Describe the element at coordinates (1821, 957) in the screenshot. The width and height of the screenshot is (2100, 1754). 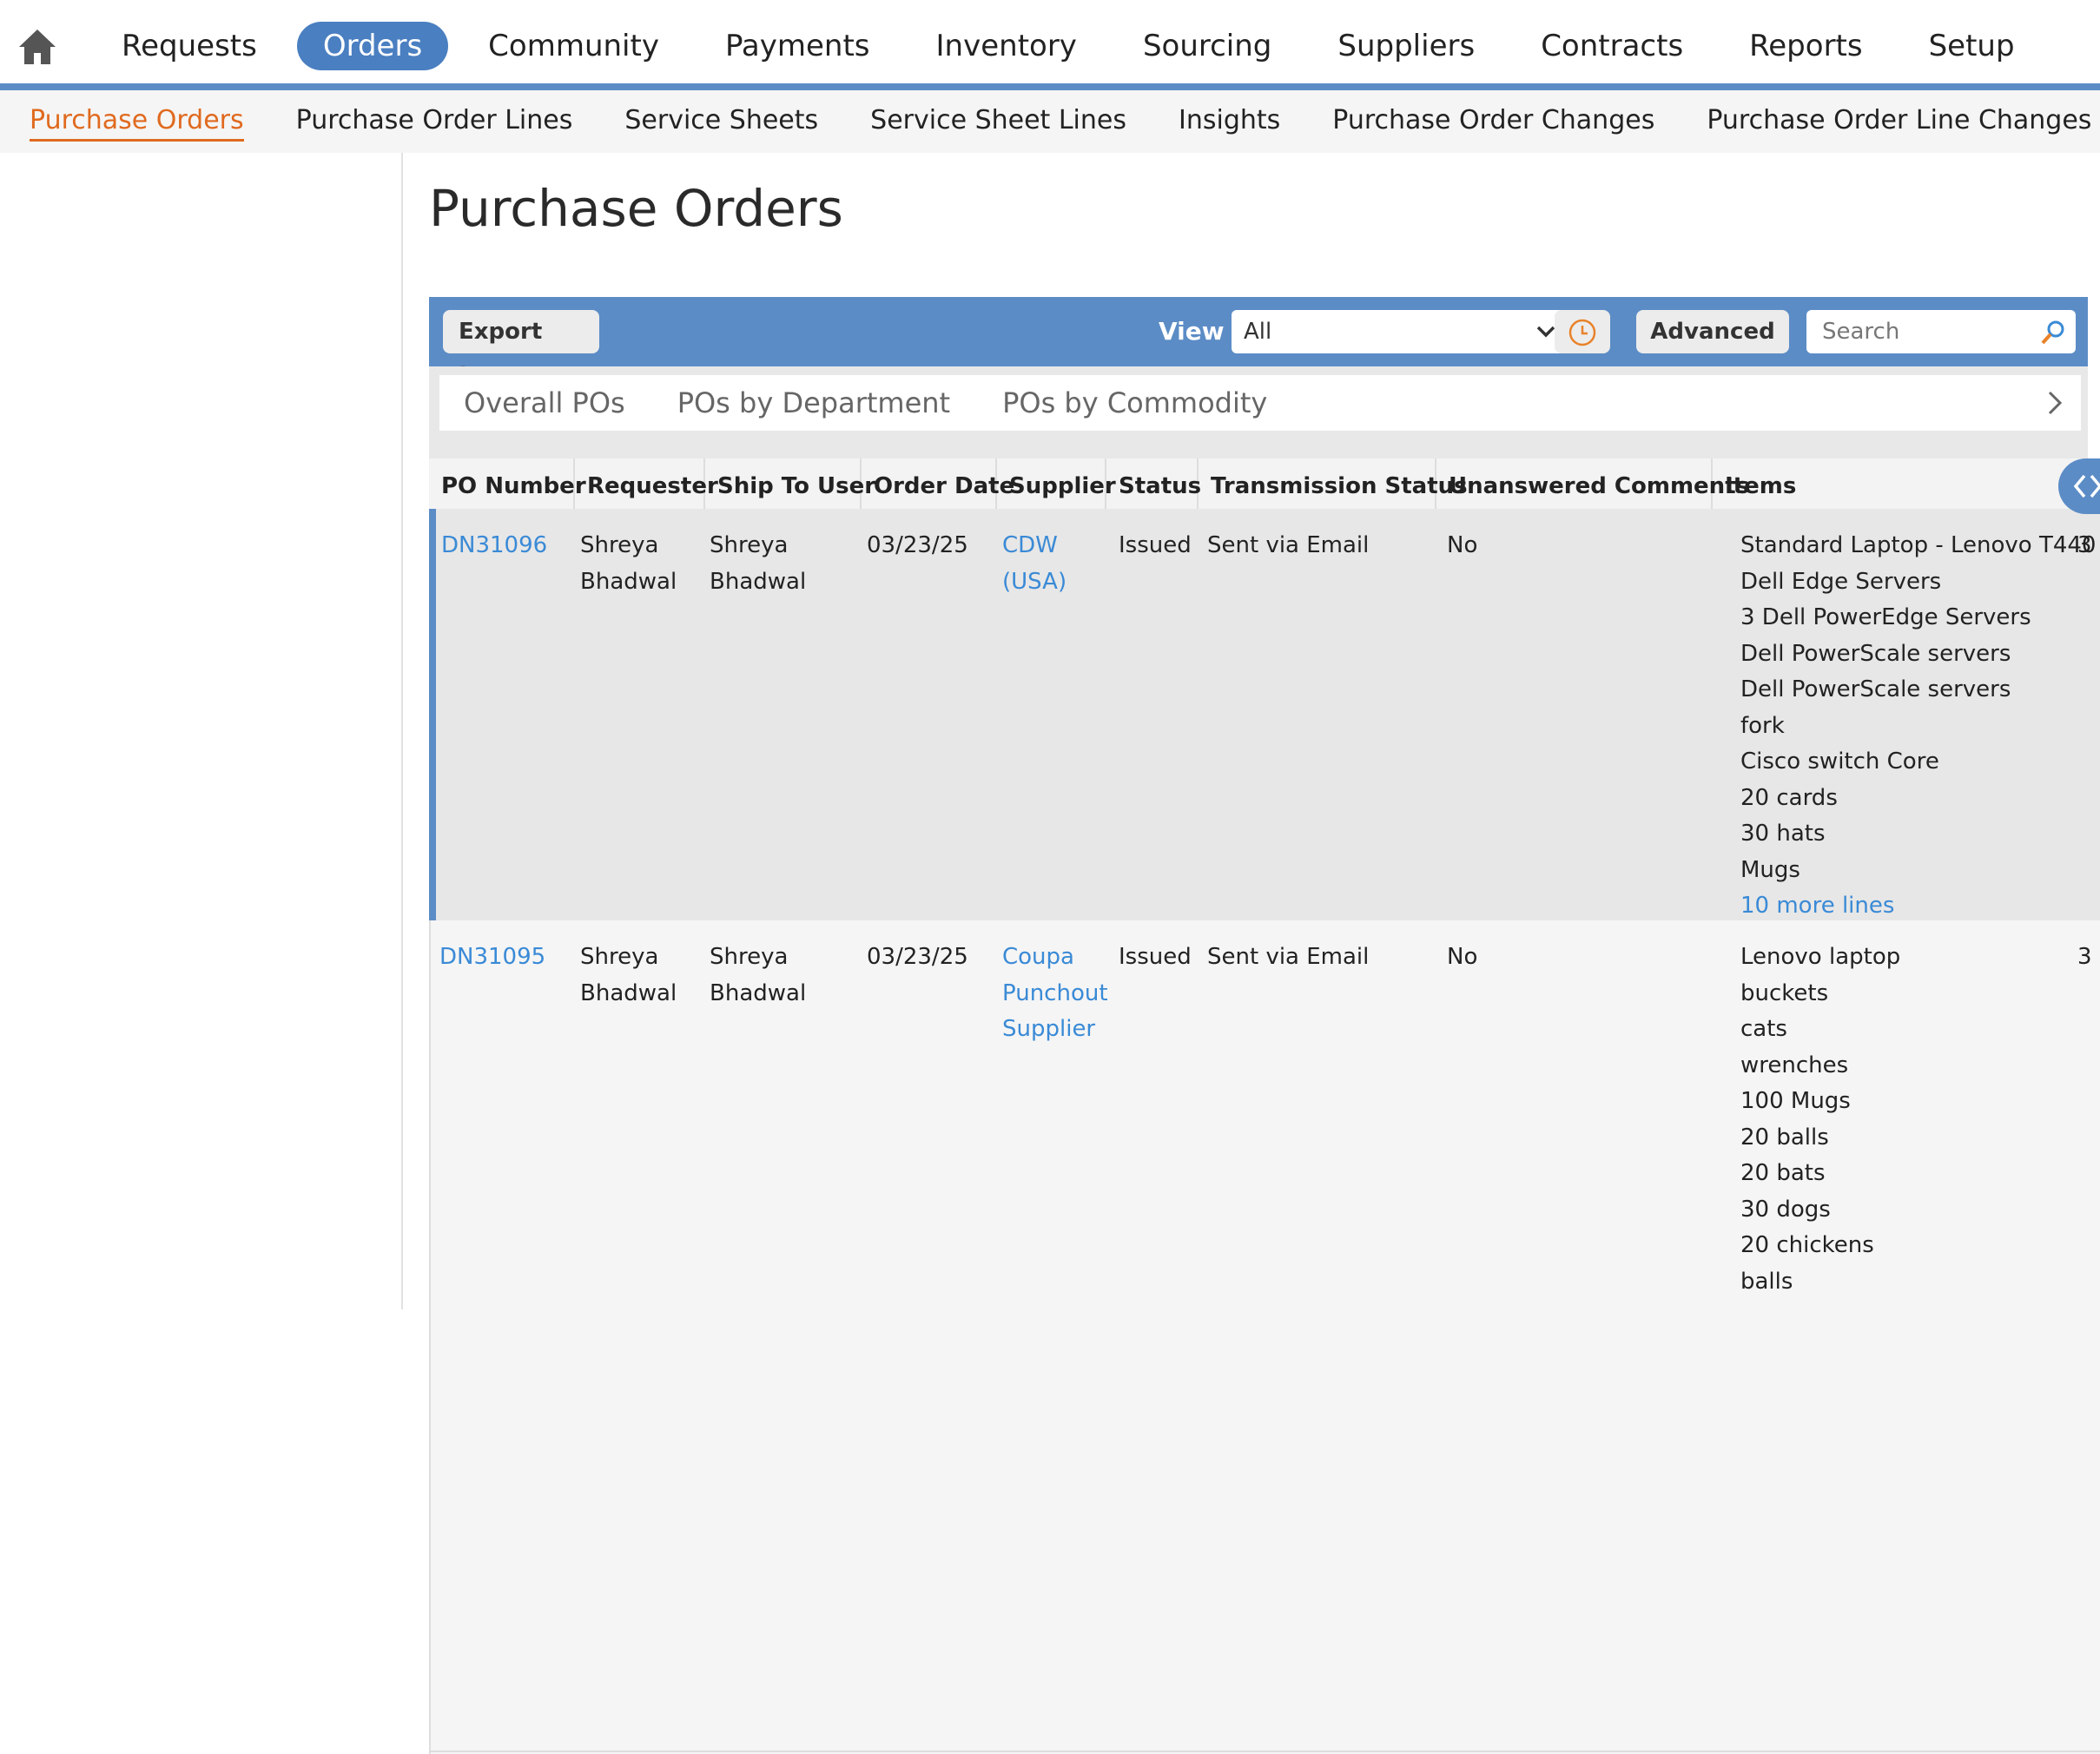
I see `item-line: Lenovo laptop` at that location.